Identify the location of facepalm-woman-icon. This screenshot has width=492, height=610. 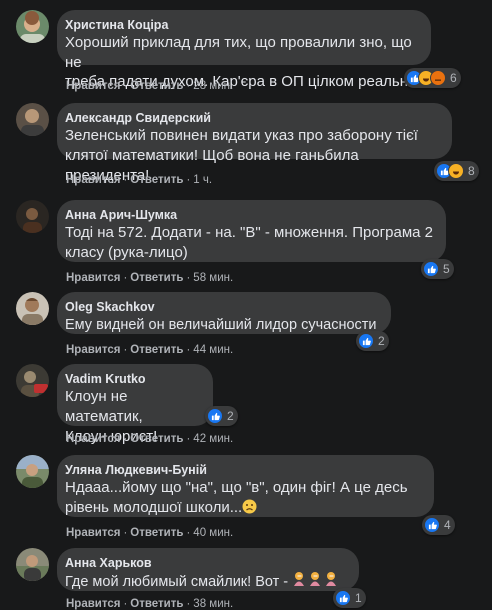
(316, 581).